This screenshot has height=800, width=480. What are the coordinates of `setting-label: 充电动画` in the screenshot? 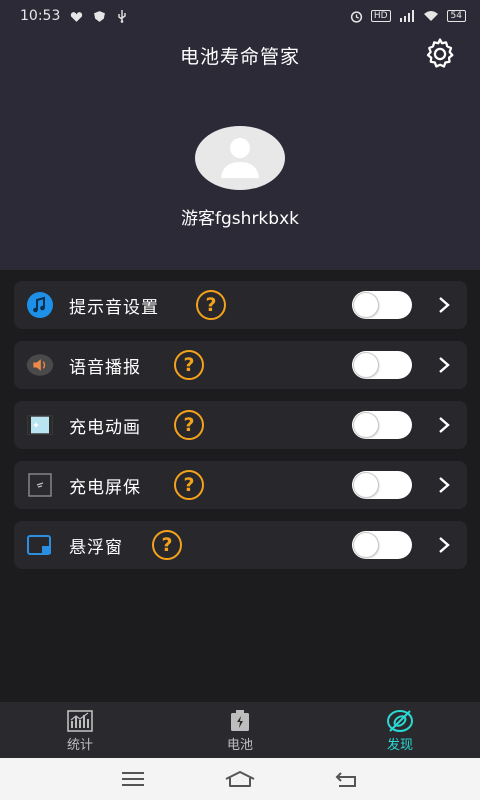 It's located at (105, 428).